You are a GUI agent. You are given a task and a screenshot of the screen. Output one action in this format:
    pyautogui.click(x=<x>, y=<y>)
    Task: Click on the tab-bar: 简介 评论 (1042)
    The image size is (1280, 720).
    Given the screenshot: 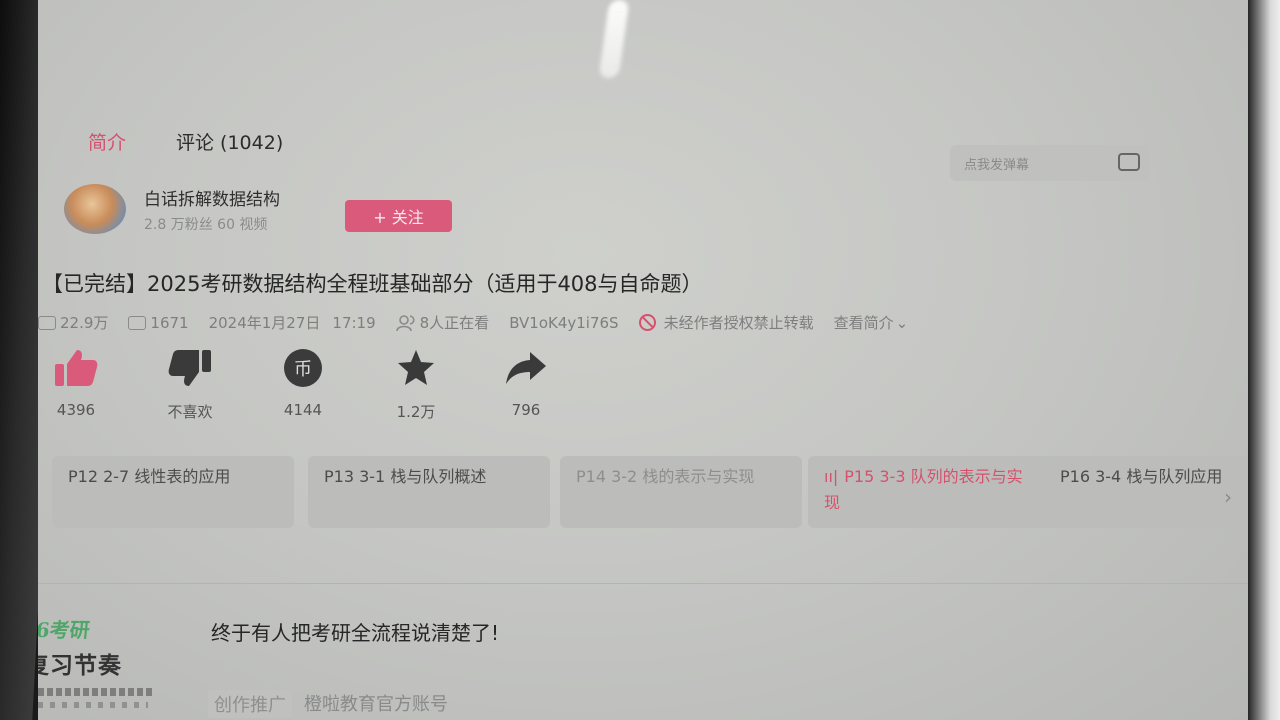 What is the action you would take?
    pyautogui.click(x=185, y=141)
    